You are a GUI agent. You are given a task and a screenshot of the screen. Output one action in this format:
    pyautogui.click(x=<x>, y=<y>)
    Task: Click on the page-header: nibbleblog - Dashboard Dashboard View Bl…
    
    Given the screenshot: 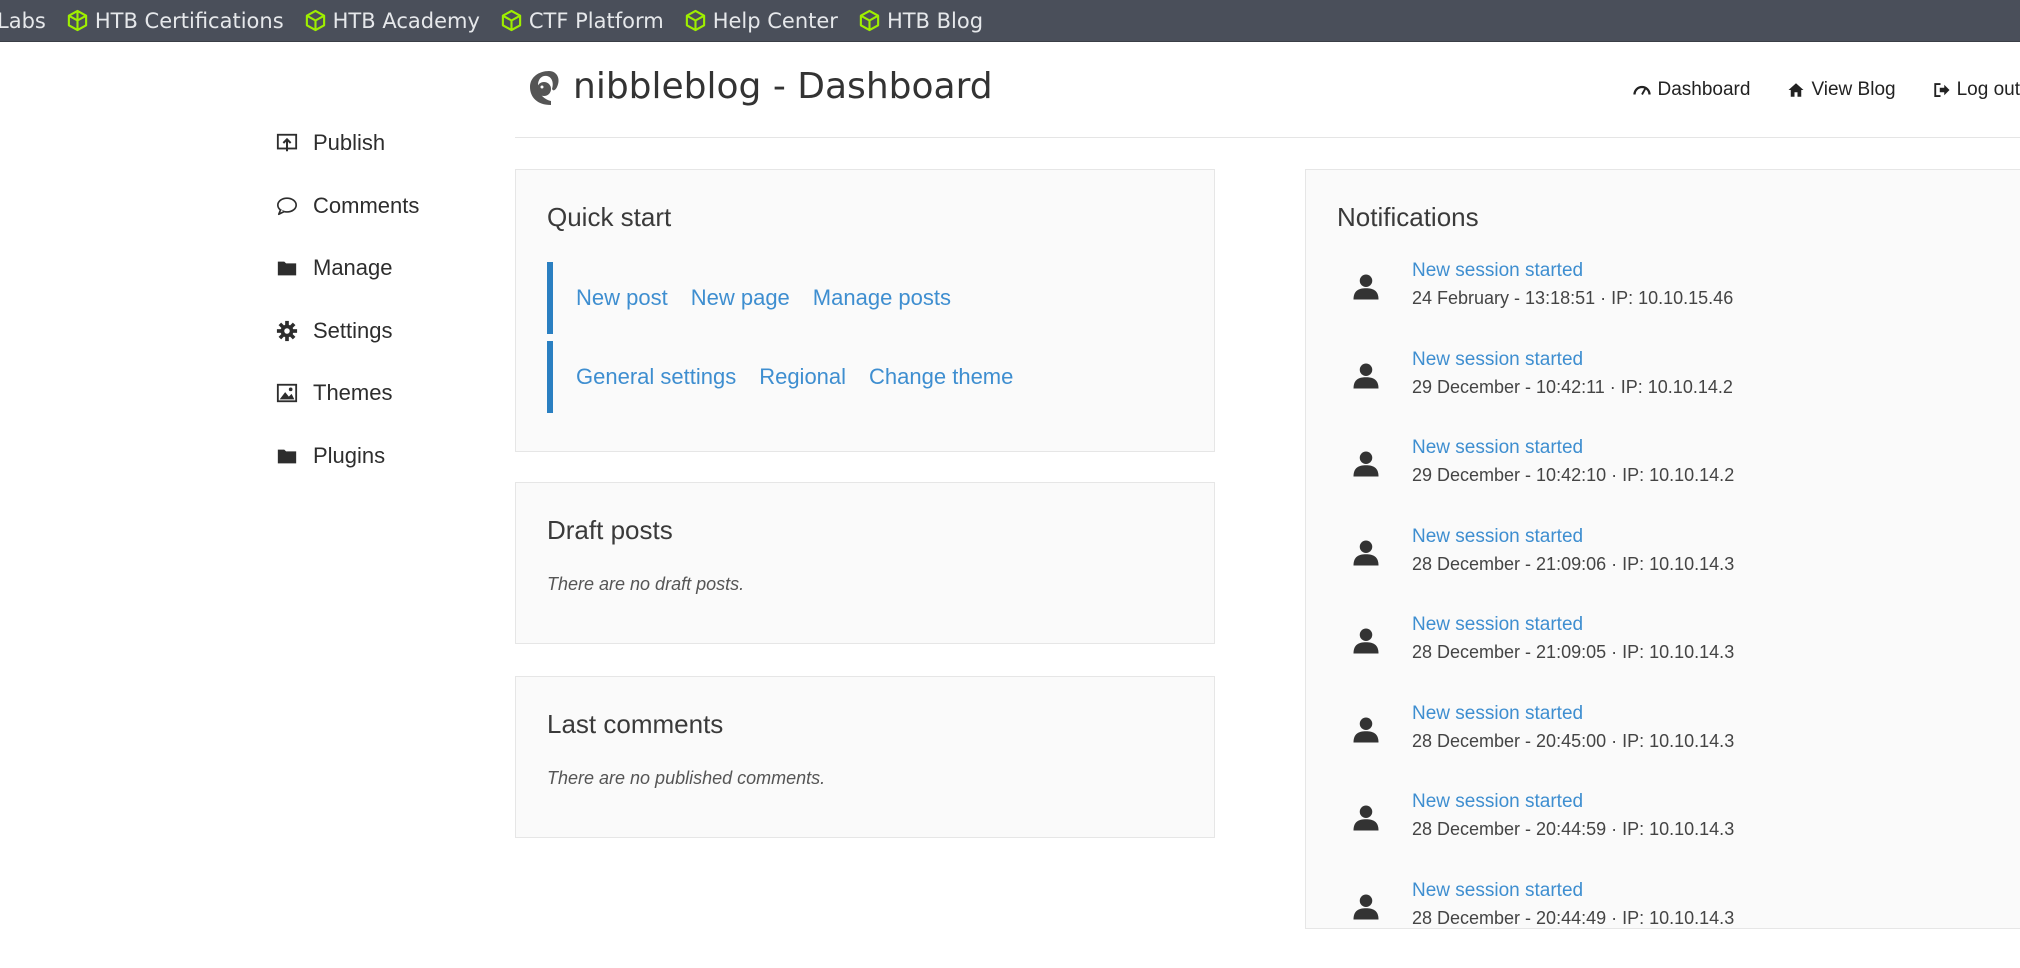 What is the action you would take?
    pyautogui.click(x=1267, y=99)
    